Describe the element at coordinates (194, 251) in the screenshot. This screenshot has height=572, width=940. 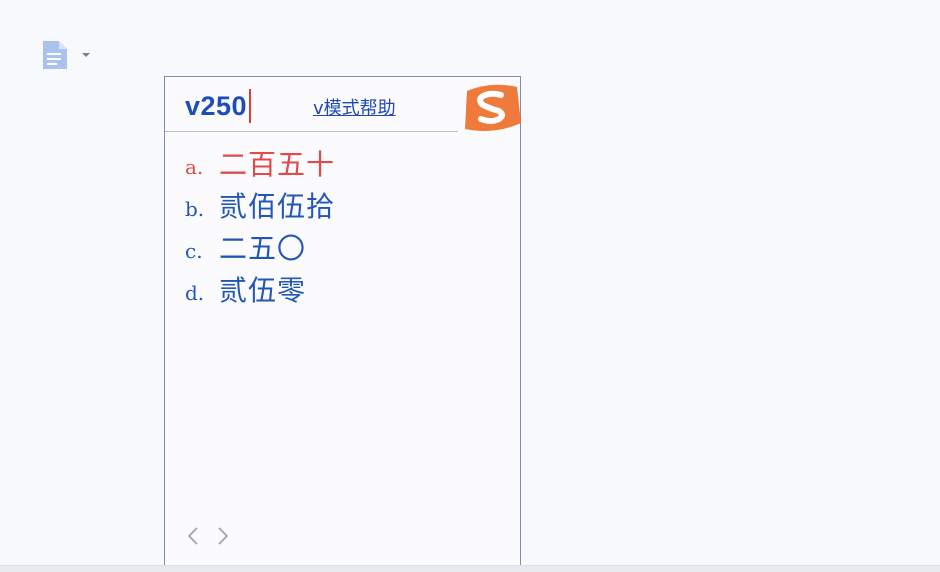
I see `candidate-key: c.` at that location.